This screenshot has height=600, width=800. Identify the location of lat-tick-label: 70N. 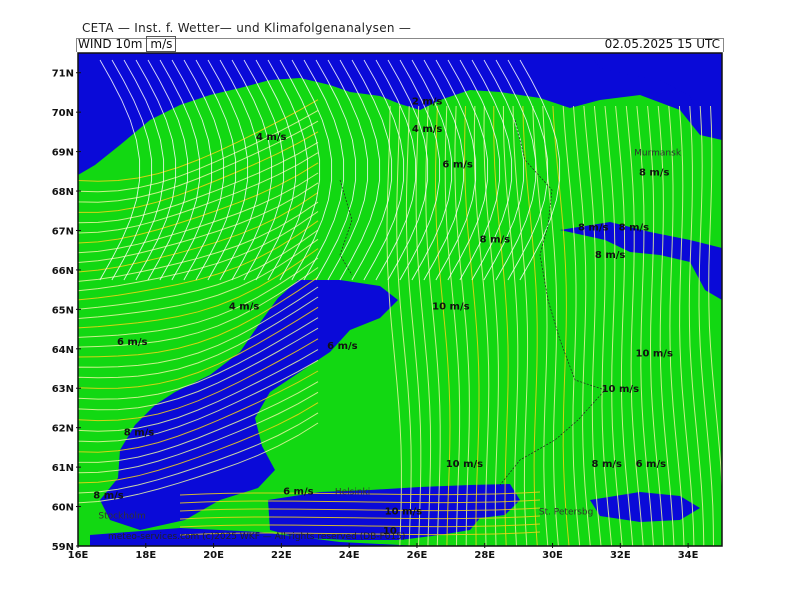
(63, 113).